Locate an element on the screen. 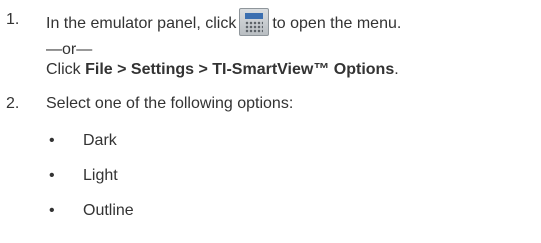 The width and height of the screenshot is (541, 243). option-dark: Dark is located at coordinates (100, 140).